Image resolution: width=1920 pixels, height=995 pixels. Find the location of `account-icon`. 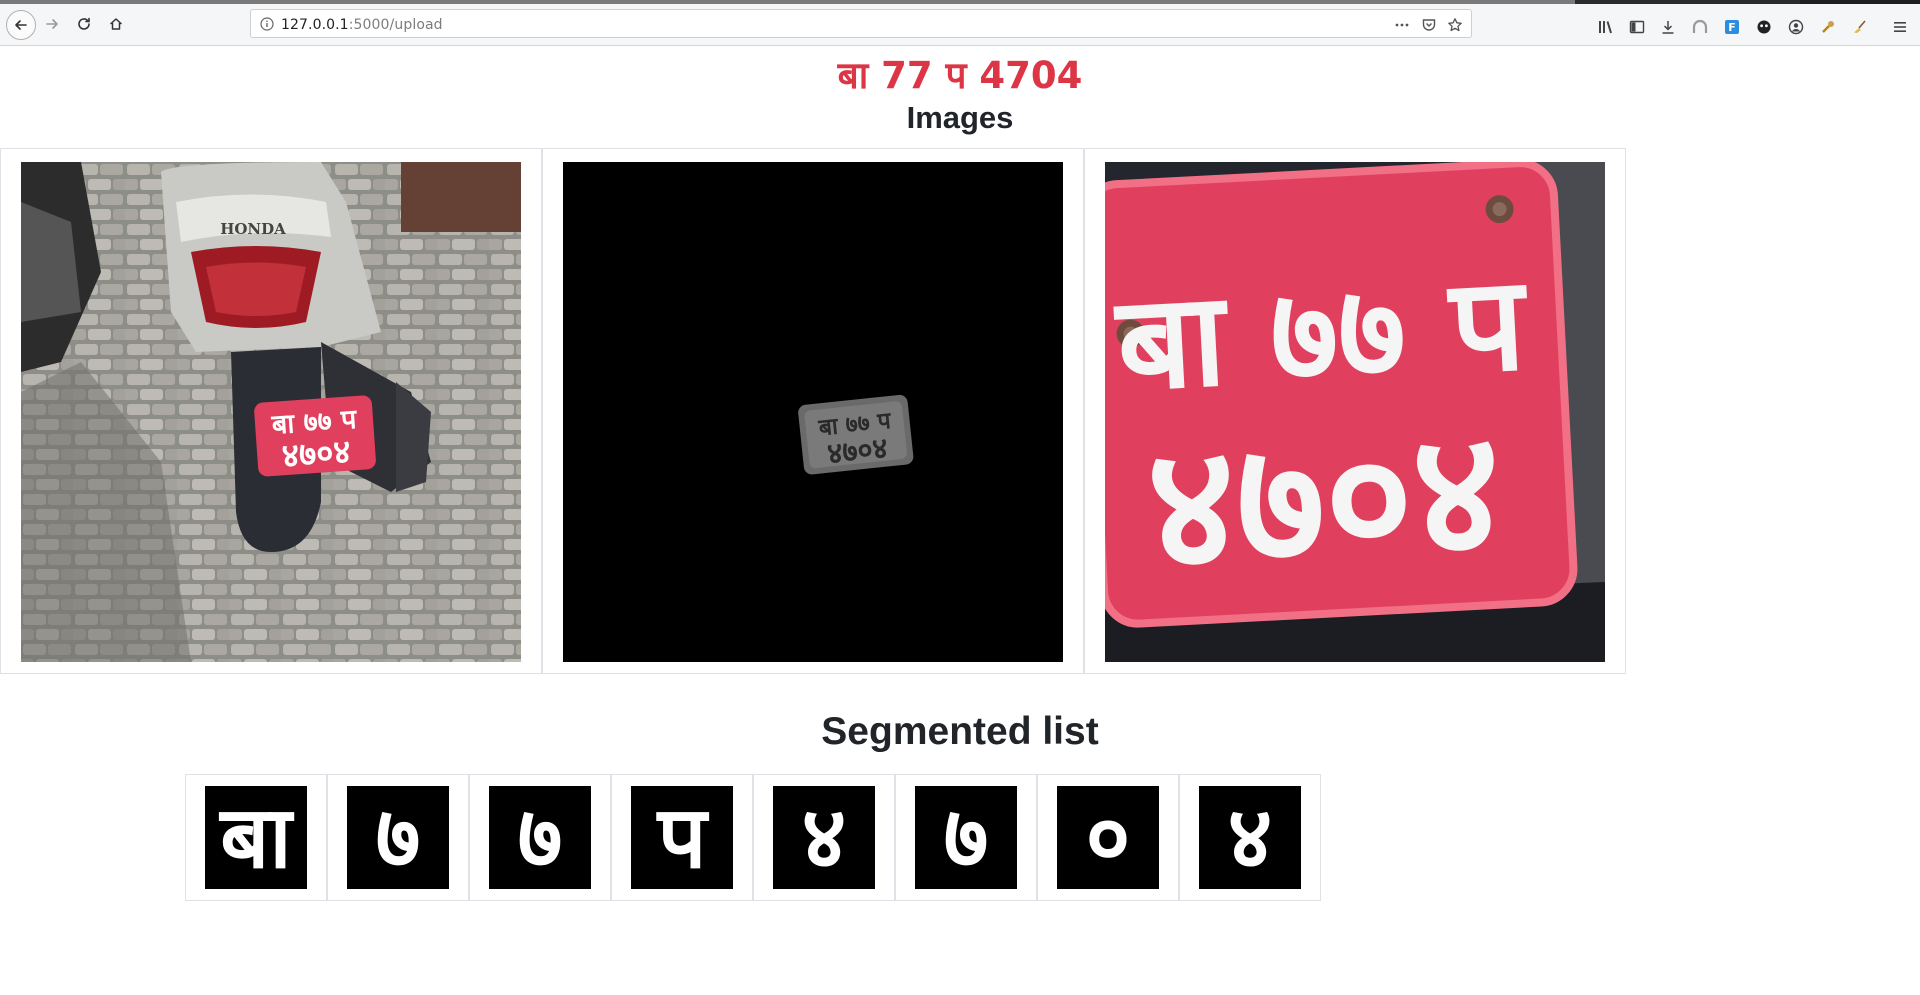

account-icon is located at coordinates (1796, 27).